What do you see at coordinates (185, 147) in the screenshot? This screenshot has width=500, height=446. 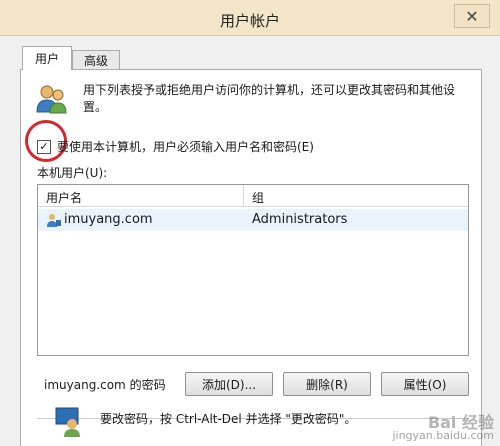 I see `require-login-label: 要使用本计算机，用户必须输入用户名和密码(E)` at bounding box center [185, 147].